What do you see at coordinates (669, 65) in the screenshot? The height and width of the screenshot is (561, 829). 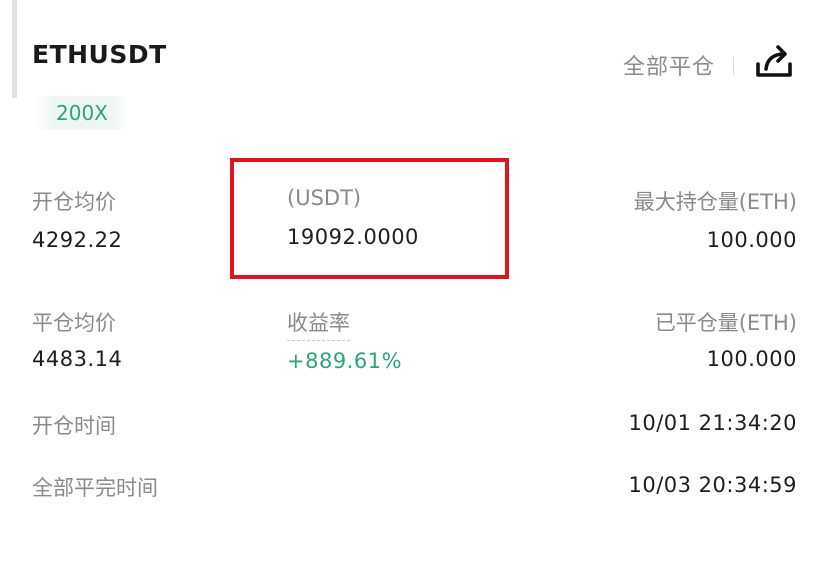 I see `close-all-button: 全部平仓` at bounding box center [669, 65].